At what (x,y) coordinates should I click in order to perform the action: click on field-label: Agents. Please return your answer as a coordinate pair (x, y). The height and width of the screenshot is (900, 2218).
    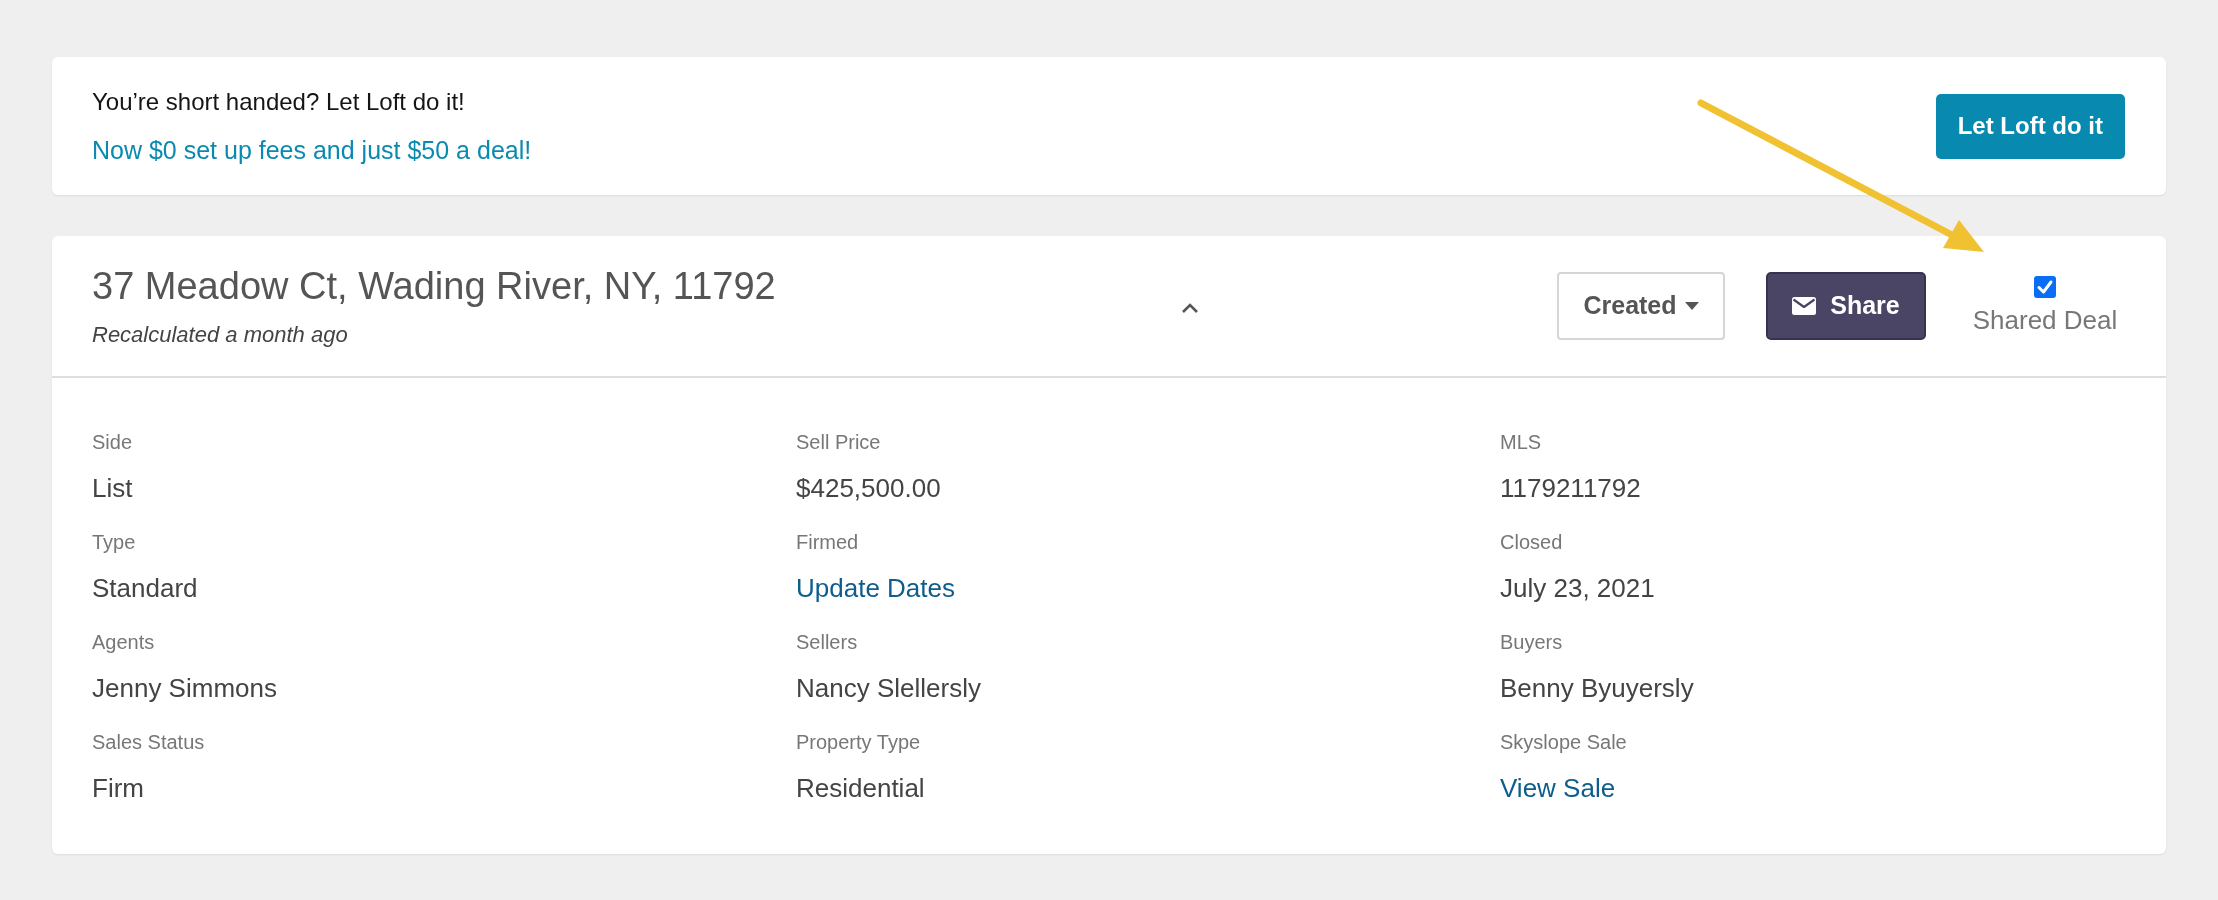
    Looking at the image, I should click on (123, 642).